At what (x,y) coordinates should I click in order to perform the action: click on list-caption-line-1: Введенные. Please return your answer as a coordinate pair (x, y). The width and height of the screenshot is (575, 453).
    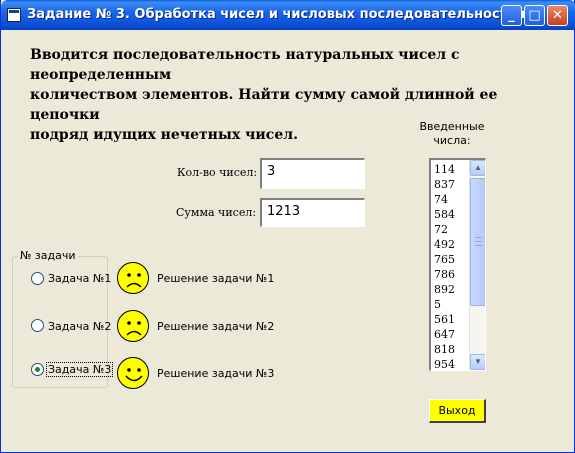
    Looking at the image, I should click on (452, 126).